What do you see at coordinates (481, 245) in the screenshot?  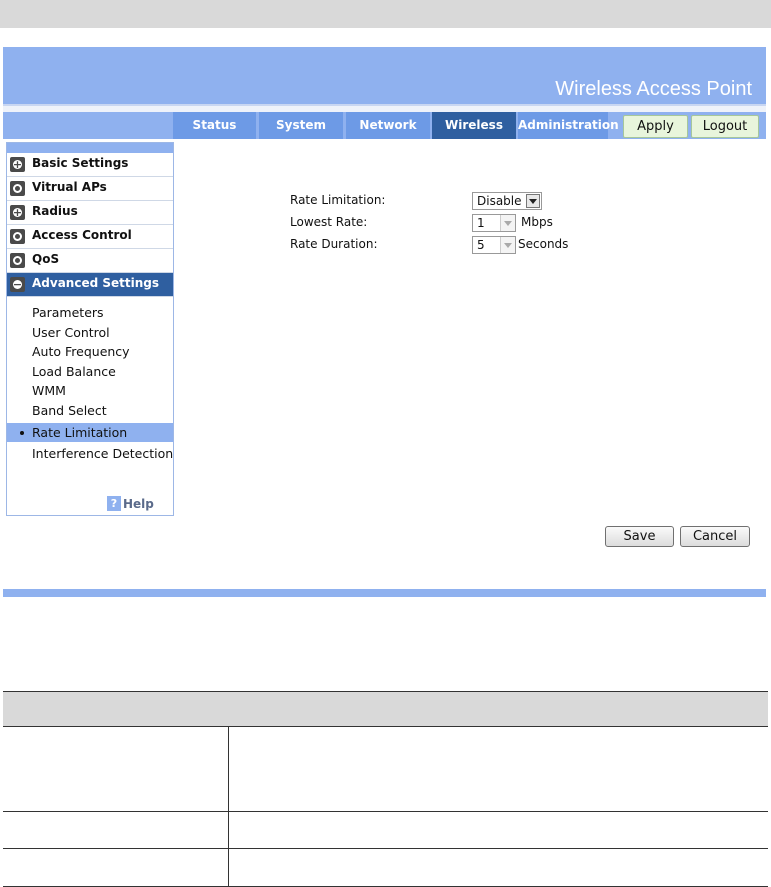 I see `select-value: 5` at bounding box center [481, 245].